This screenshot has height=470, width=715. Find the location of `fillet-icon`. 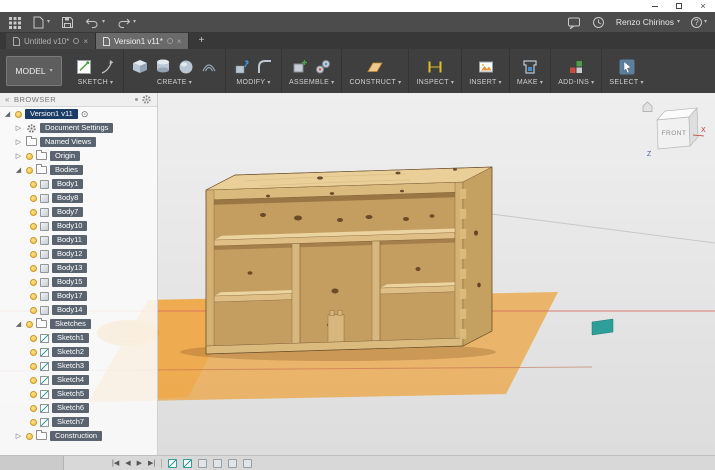

fillet-icon is located at coordinates (265, 67).